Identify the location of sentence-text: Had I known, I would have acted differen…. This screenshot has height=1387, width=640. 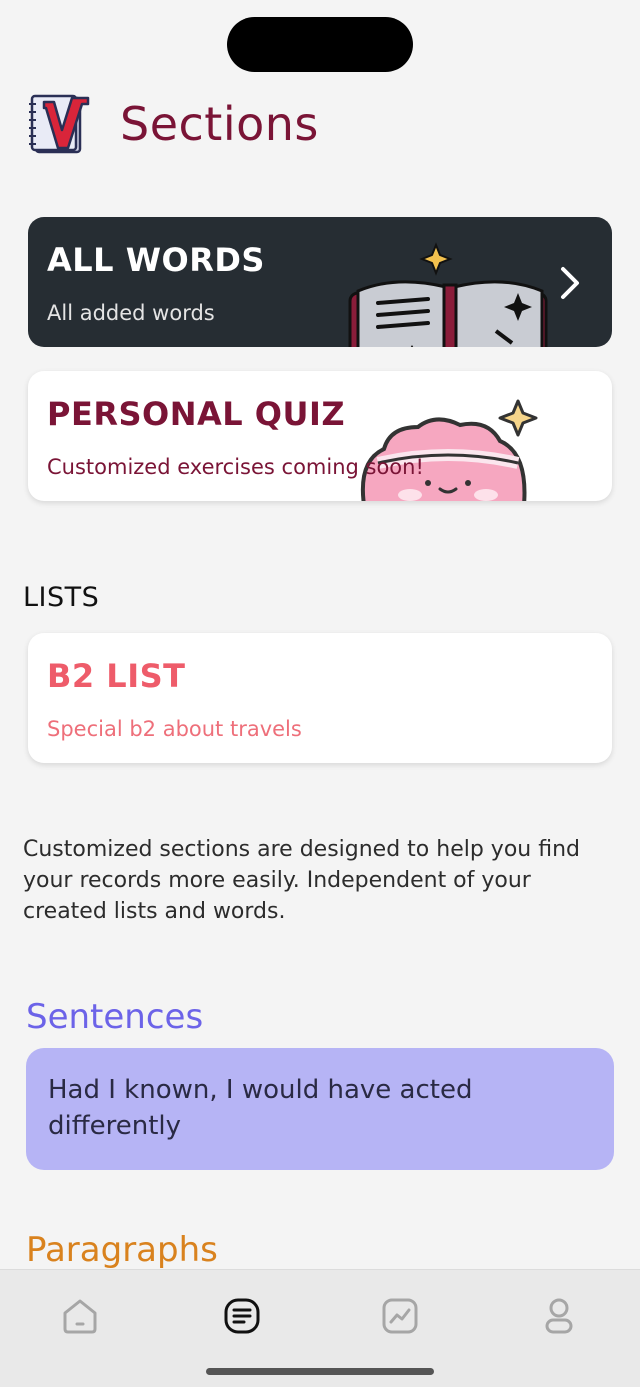
(260, 1108).